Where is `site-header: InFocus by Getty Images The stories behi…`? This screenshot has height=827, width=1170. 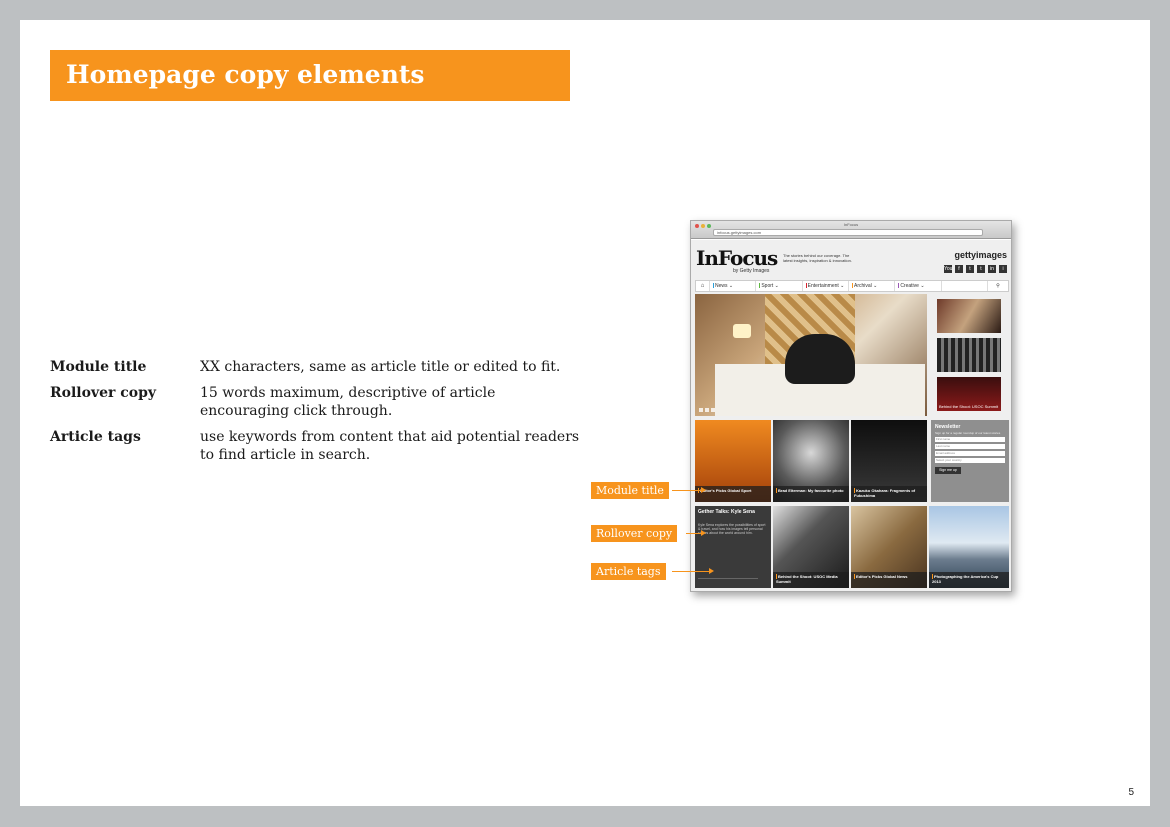
site-header: InFocus by Getty Images The stories behi… is located at coordinates (851, 260).